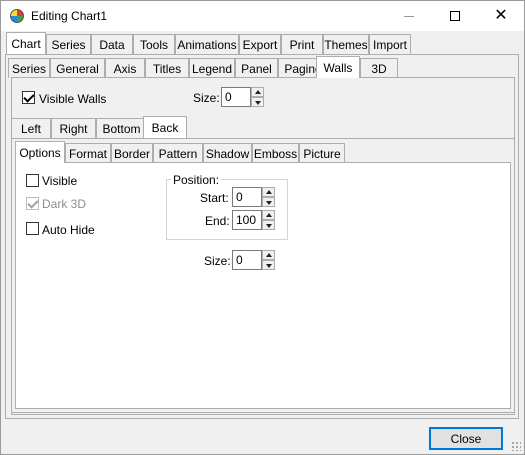  Describe the element at coordinates (247, 220) in the screenshot. I see `end-input: 100` at that location.